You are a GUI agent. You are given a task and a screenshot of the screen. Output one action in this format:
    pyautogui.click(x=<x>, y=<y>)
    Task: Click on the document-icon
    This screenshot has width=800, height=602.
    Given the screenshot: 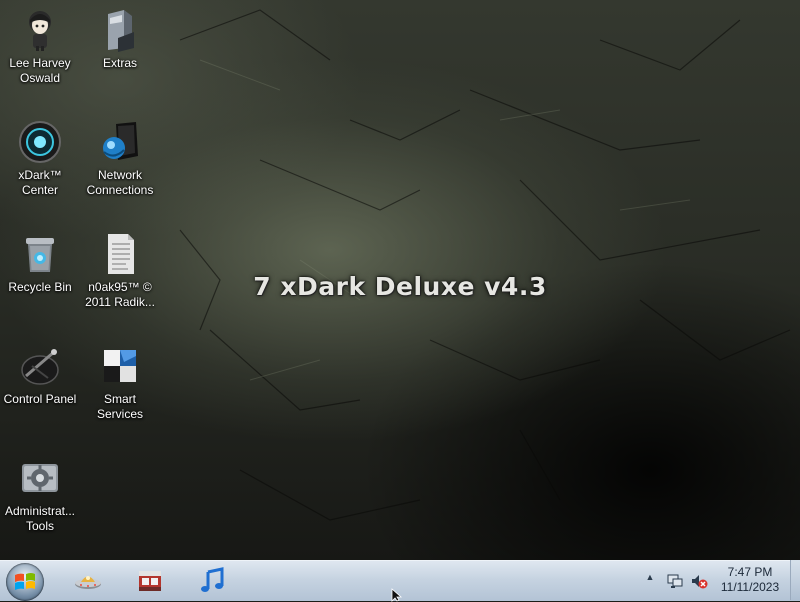 What is the action you would take?
    pyautogui.click(x=120, y=254)
    